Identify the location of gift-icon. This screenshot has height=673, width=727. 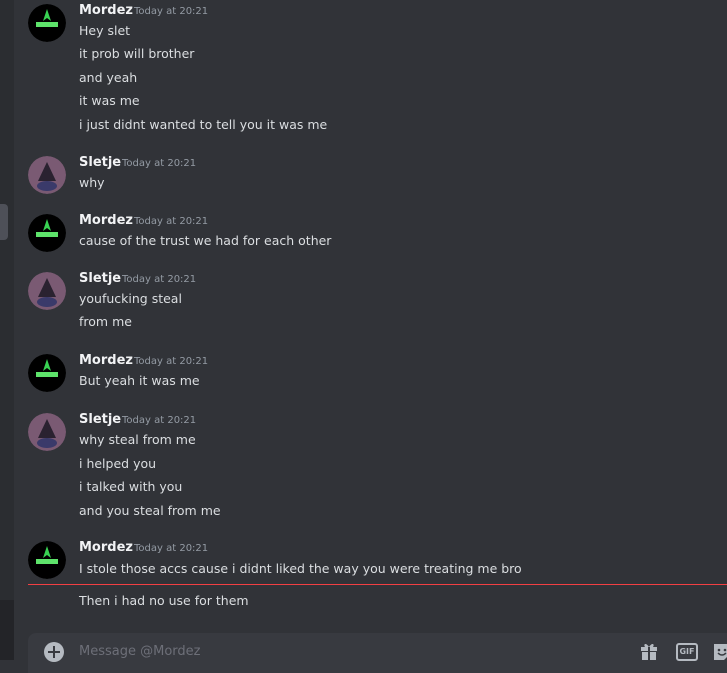
(649, 651).